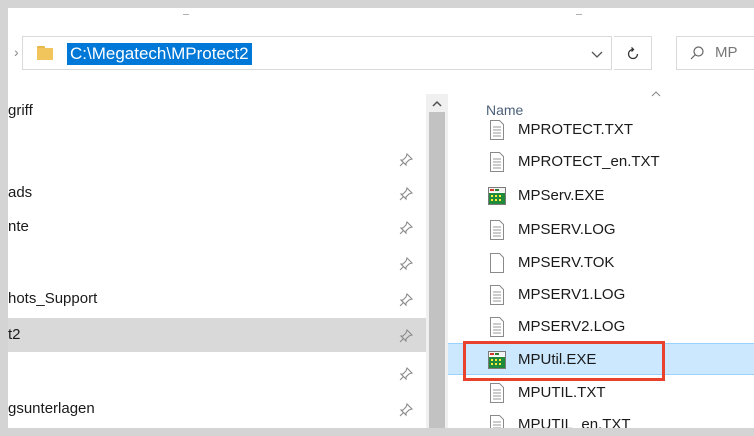  I want to click on file-name: MPSERV1.LOG, so click(572, 294).